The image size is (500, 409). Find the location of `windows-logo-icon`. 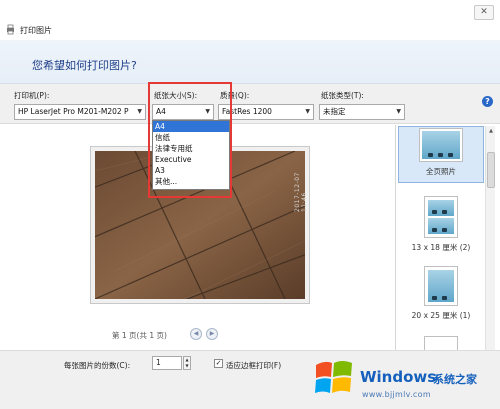

windows-logo-icon is located at coordinates (333, 377).